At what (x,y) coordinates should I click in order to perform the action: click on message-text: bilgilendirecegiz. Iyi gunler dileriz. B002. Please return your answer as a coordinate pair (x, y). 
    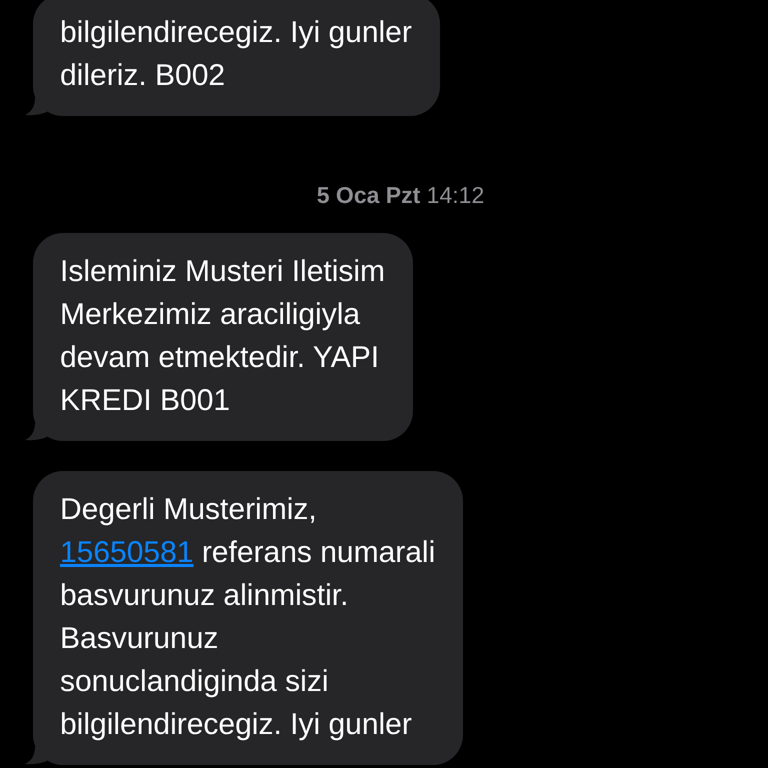
    Looking at the image, I should click on (236, 54).